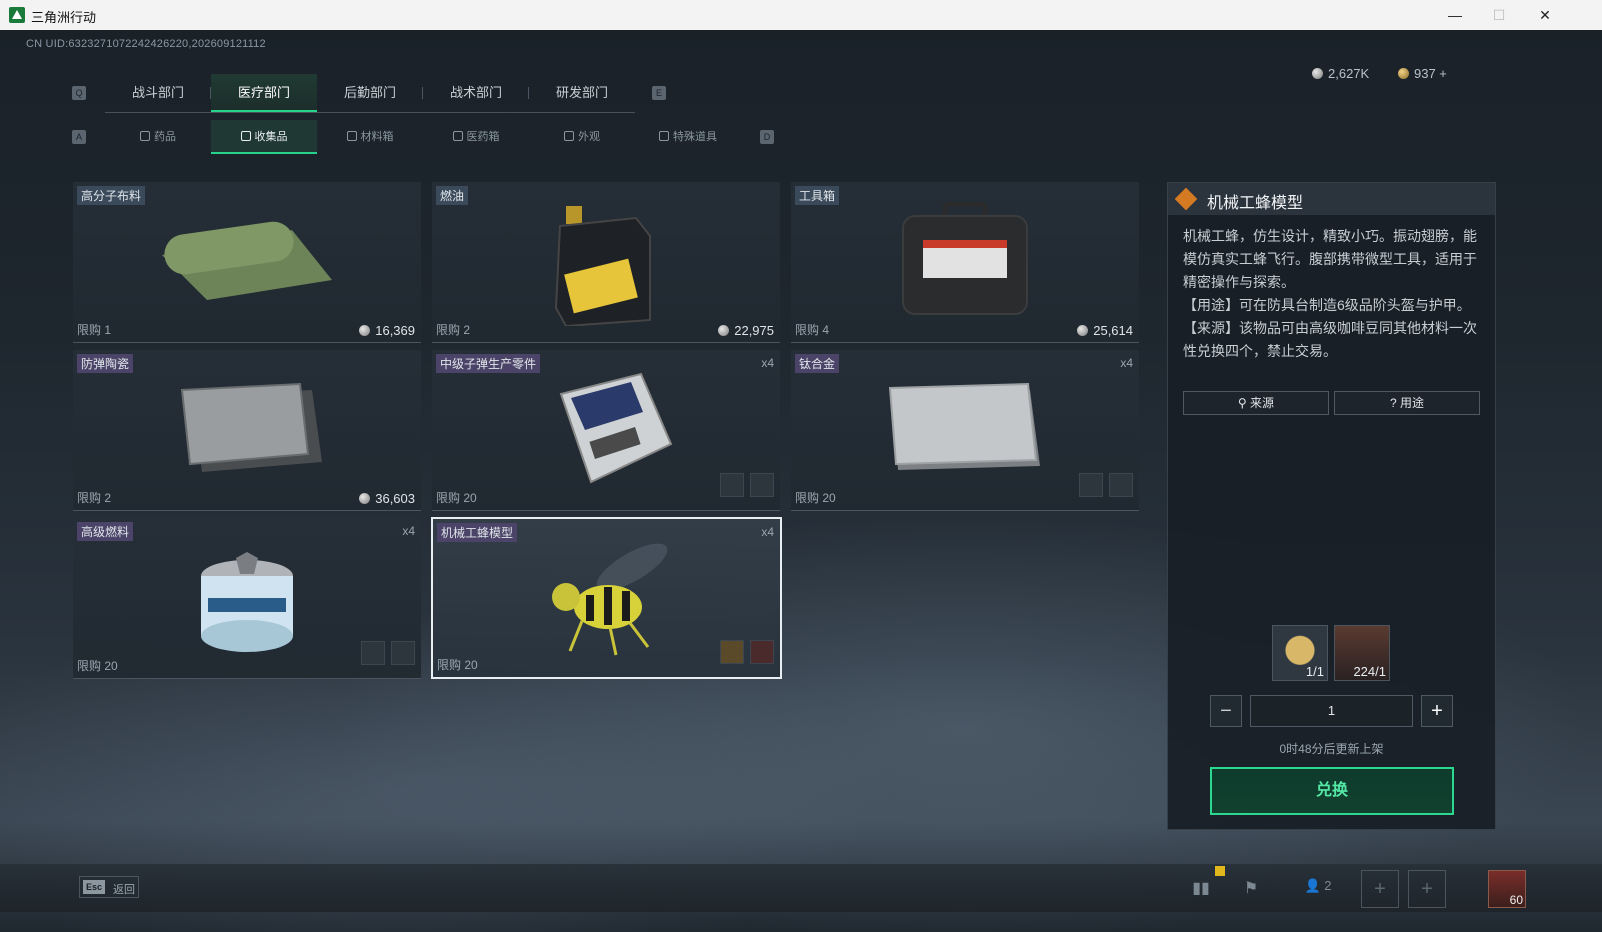  I want to click on item-card-advanced-fuel: 高级燃料 x4 限购 20, so click(247, 598).